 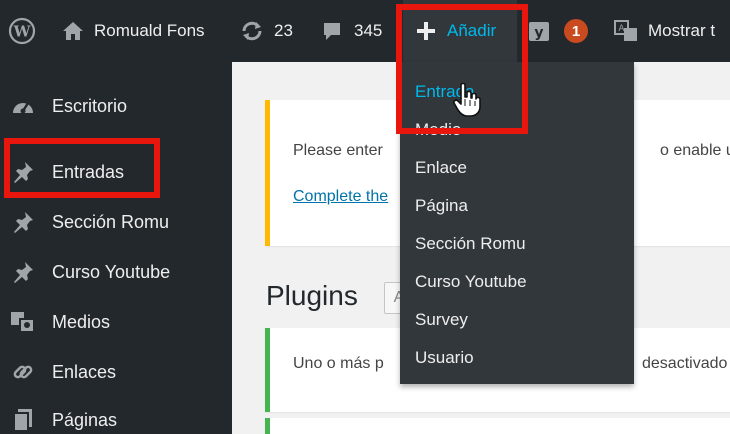 I want to click on site-name: Romuald Fons, so click(x=149, y=30).